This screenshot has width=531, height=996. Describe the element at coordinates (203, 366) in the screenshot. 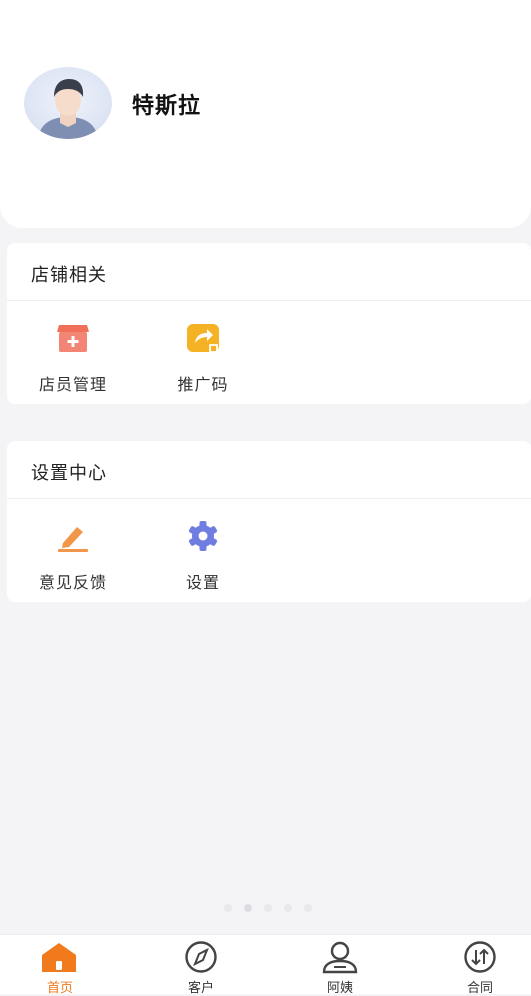

I see `promo-code-item: 推广码` at that location.